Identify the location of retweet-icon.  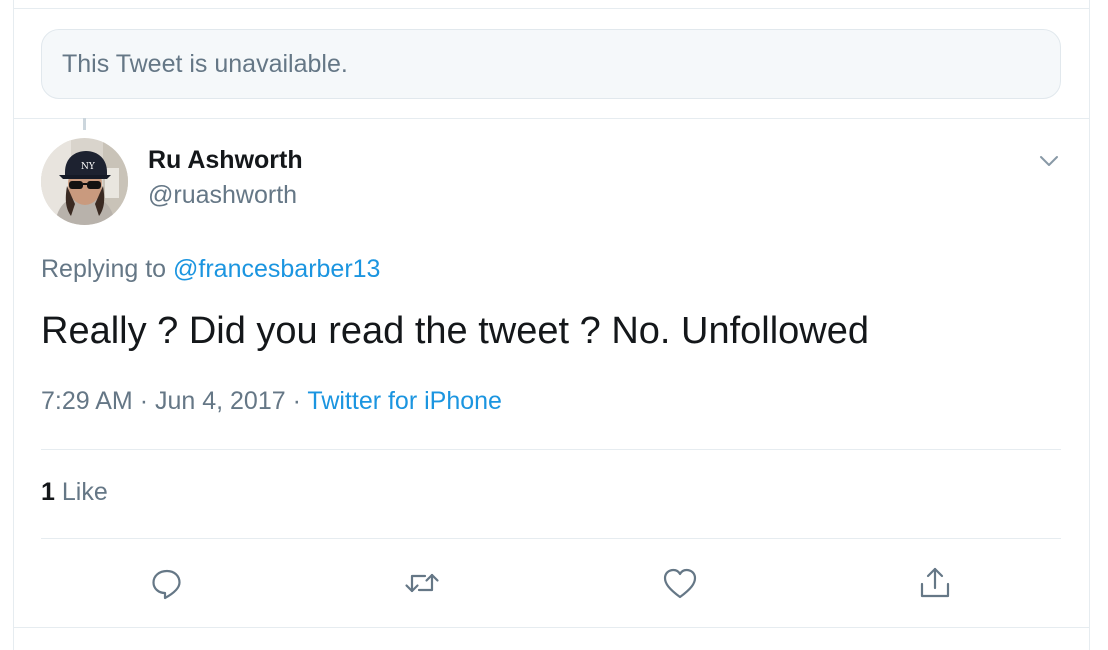
(422, 583).